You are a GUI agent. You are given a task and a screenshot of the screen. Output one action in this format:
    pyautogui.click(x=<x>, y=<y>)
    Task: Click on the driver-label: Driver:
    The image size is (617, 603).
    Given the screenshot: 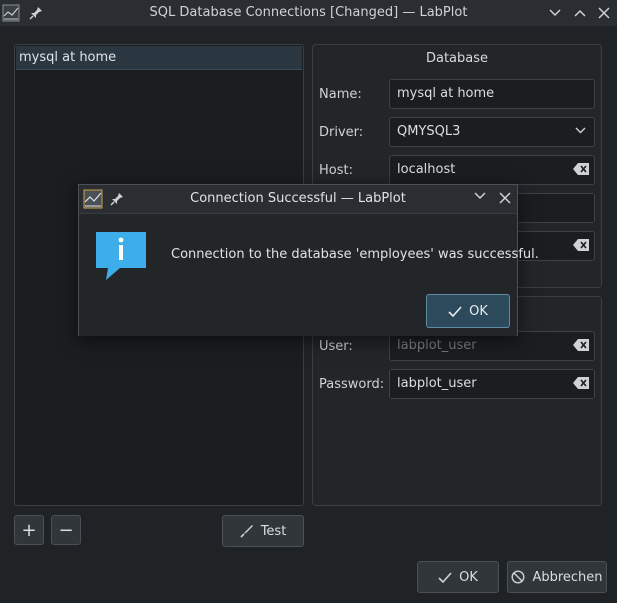 What is the action you would take?
    pyautogui.click(x=341, y=132)
    